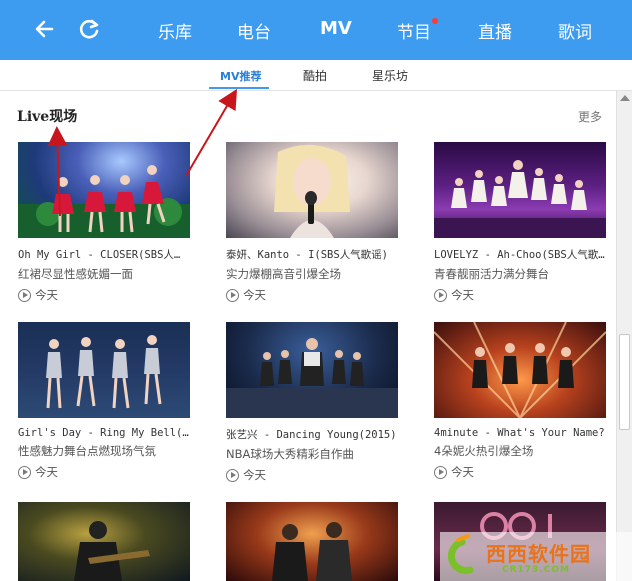 The height and width of the screenshot is (581, 632). I want to click on stage-lights-graphic, so click(520, 370).